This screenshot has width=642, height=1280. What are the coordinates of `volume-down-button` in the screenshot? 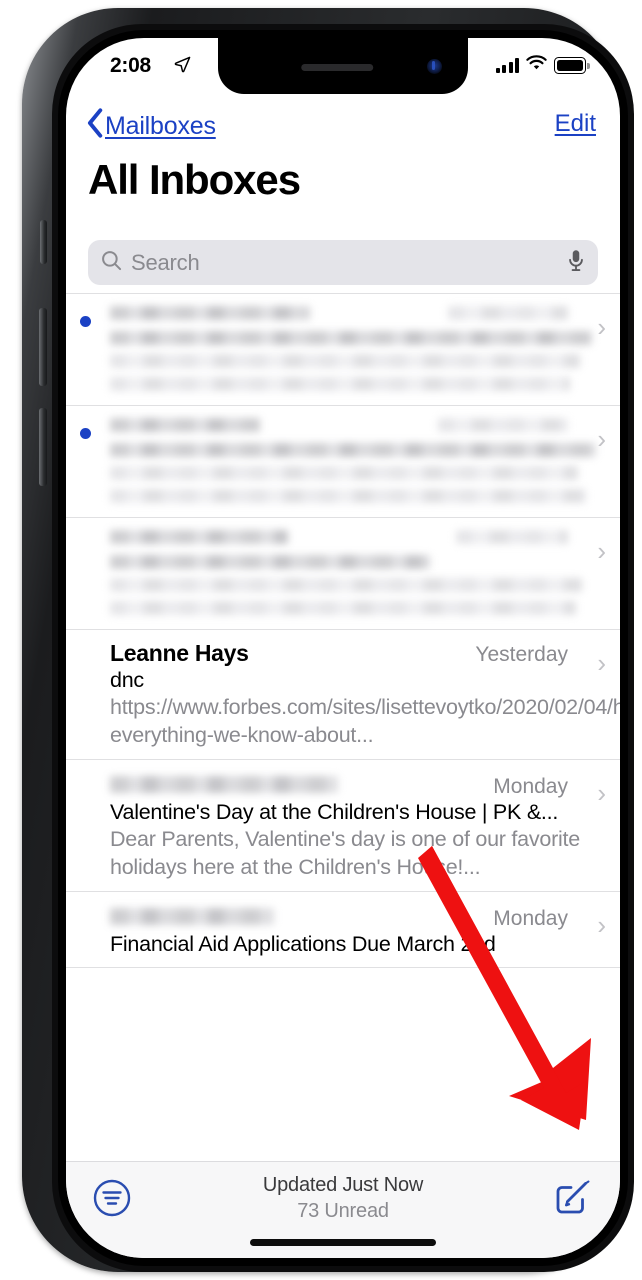 It's located at (43, 447).